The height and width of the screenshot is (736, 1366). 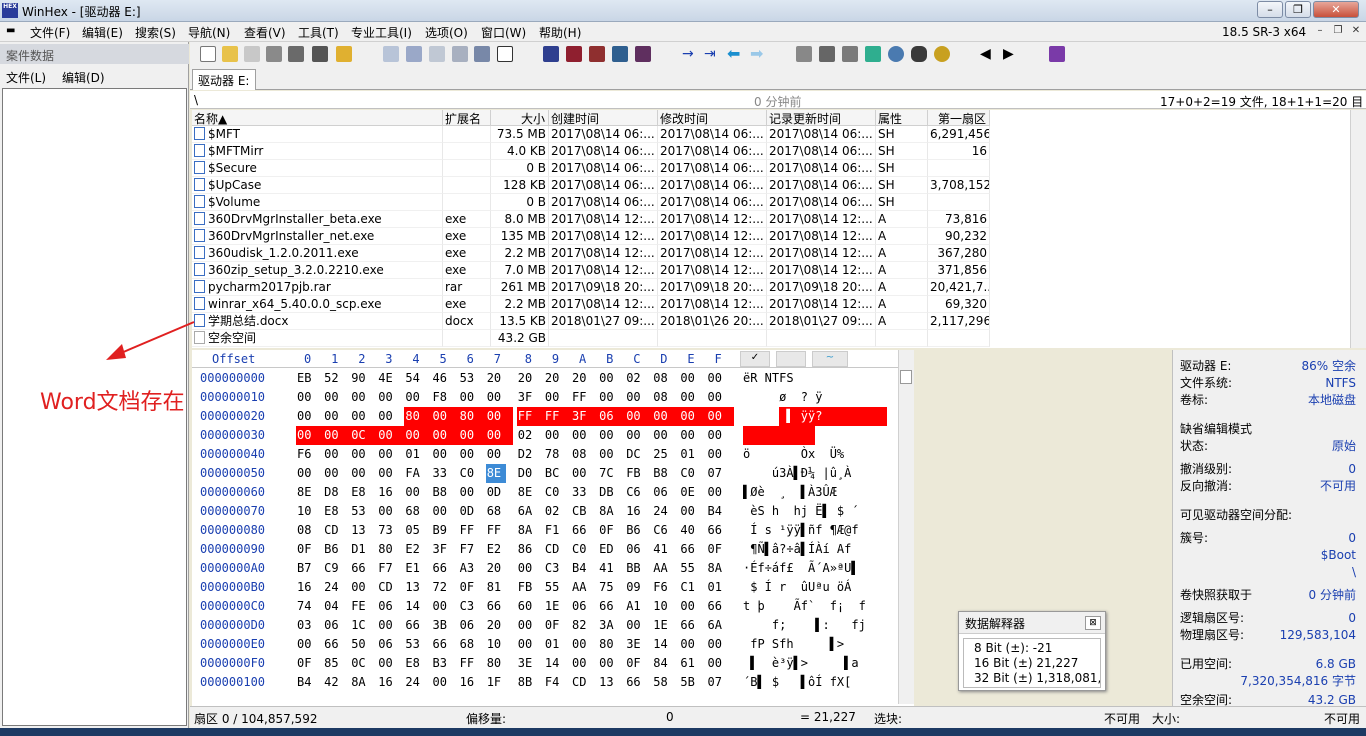 What do you see at coordinates (902, 118) in the screenshot?
I see `column-attributes: 属性` at bounding box center [902, 118].